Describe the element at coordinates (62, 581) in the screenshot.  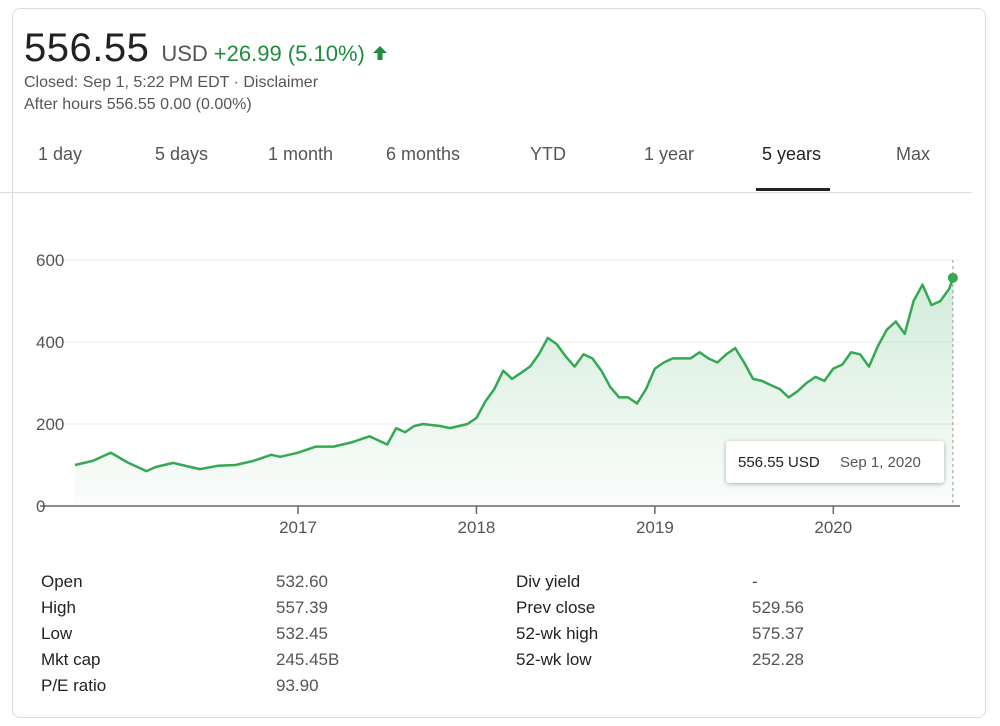
I see `stat-label-open: Open` at that location.